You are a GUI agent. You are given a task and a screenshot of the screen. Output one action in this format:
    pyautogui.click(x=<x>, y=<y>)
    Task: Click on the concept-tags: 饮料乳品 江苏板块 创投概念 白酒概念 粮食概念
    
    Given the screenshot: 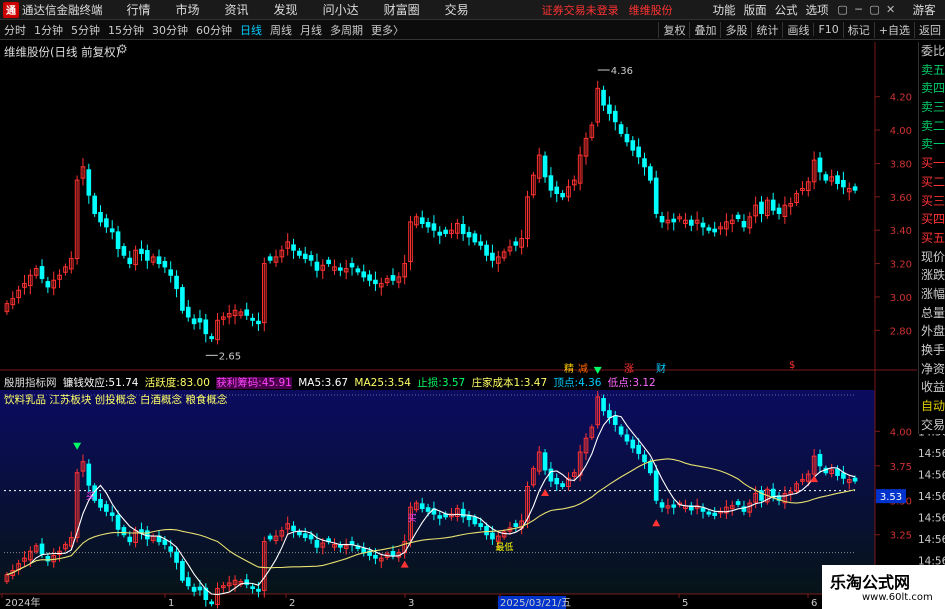 What is the action you would take?
    pyautogui.click(x=116, y=400)
    